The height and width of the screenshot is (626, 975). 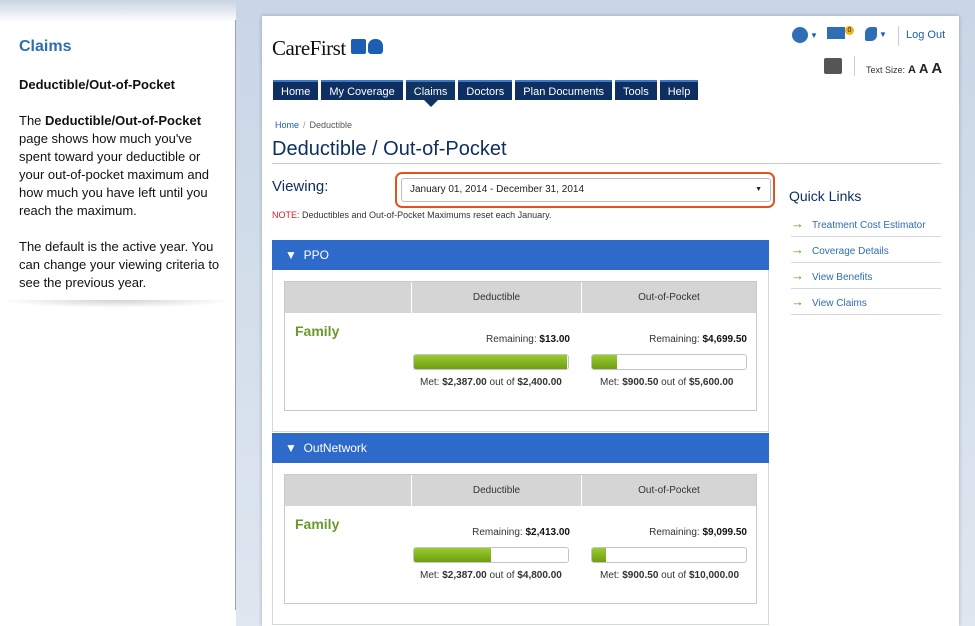 I want to click on nav-home: Home, so click(x=296, y=90).